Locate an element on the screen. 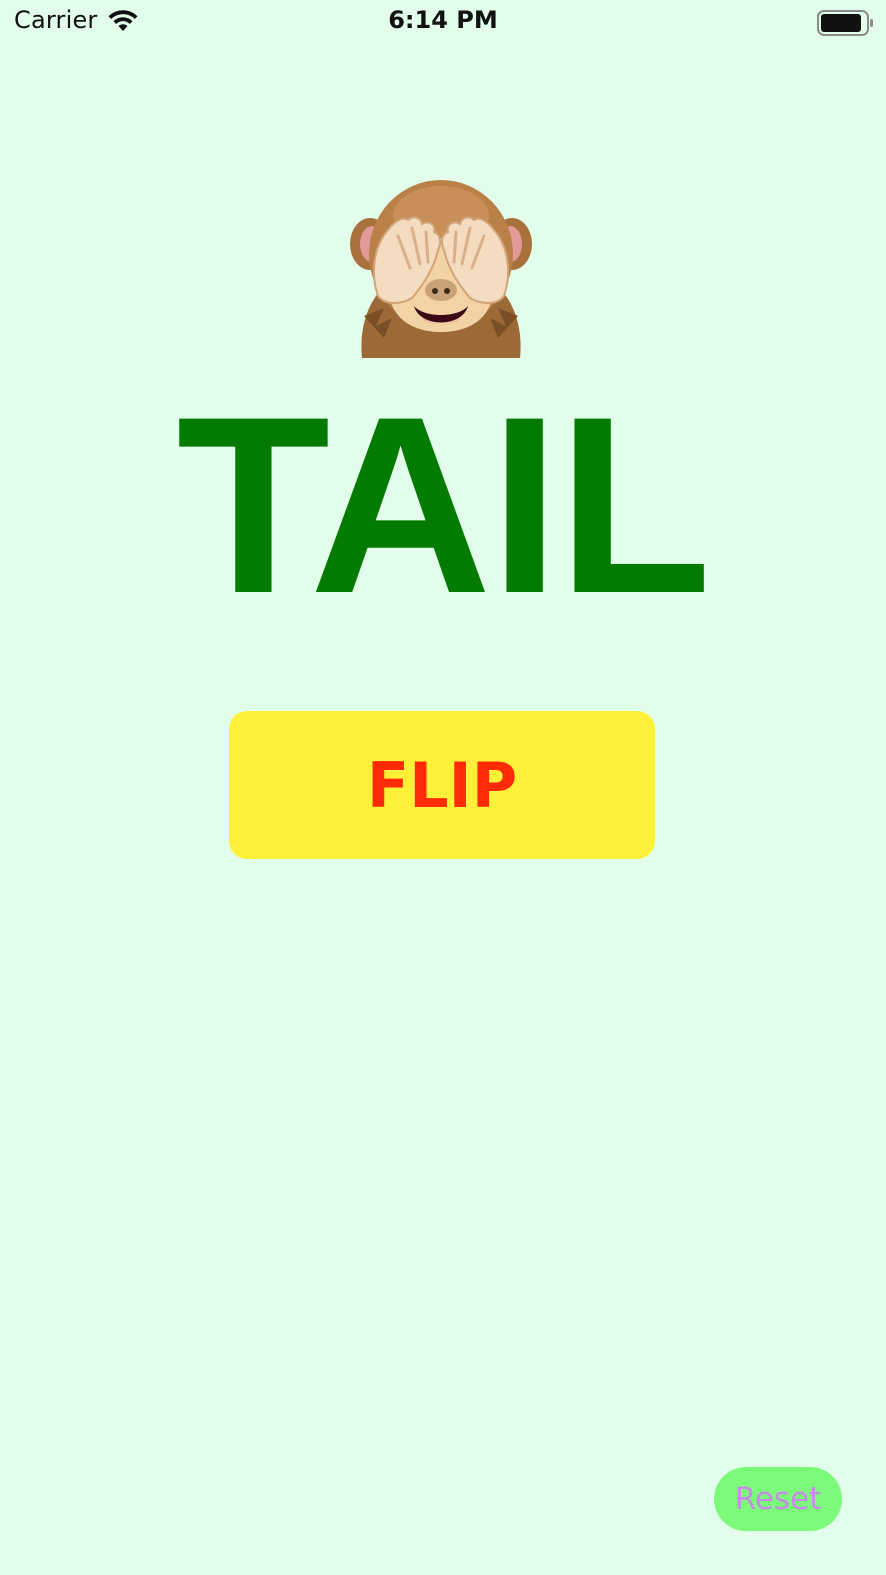 This screenshot has width=886, height=1575. status-time: 6:14 PM is located at coordinates (443, 20).